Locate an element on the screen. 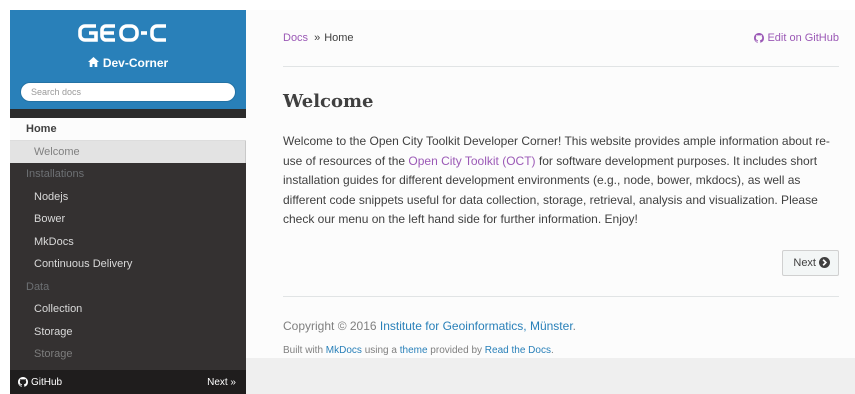  dev-corner-link: Dev-Corner is located at coordinates (128, 63).